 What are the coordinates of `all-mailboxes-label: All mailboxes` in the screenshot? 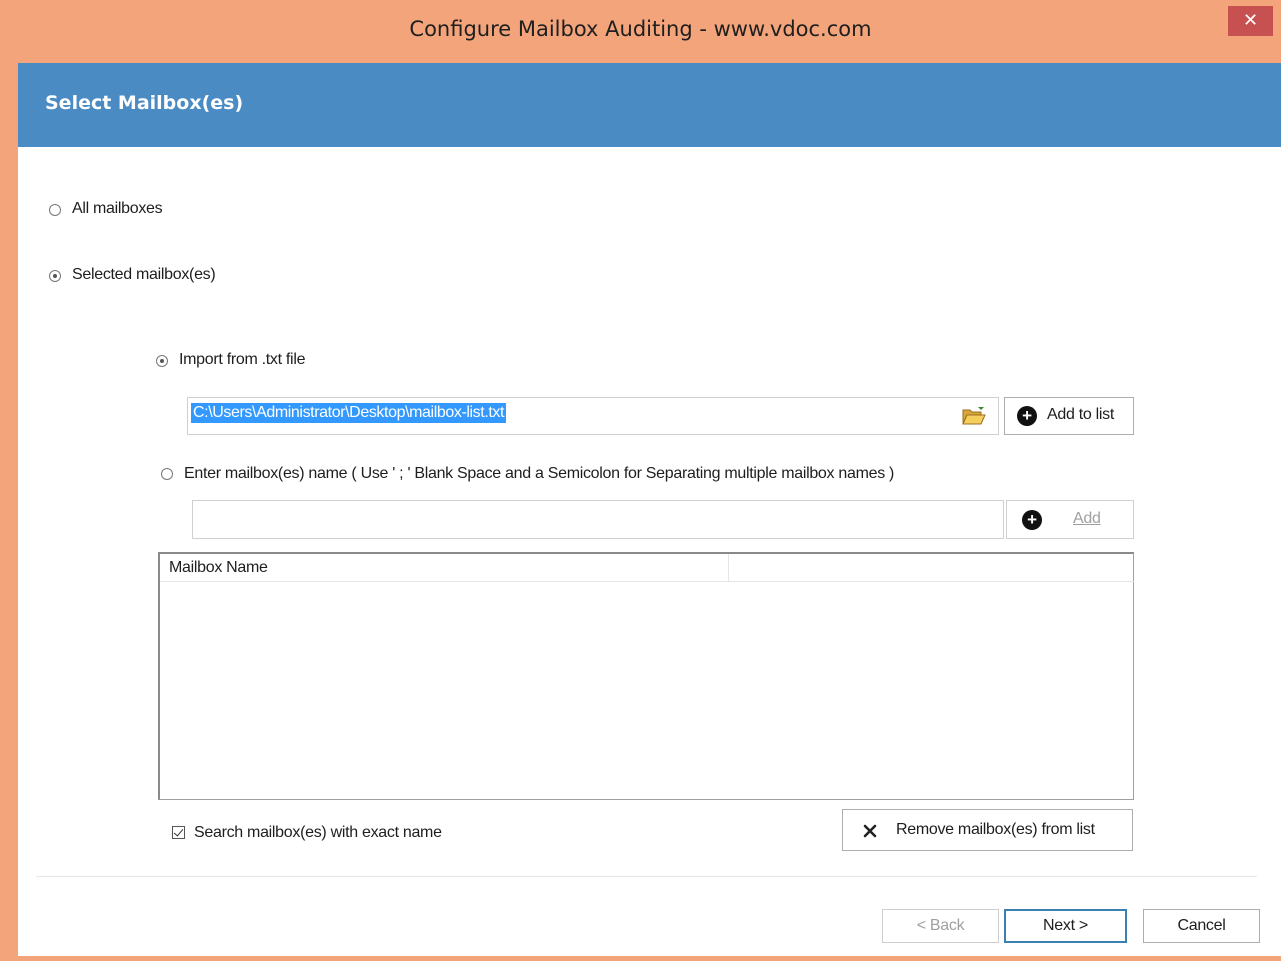 It's located at (117, 209).